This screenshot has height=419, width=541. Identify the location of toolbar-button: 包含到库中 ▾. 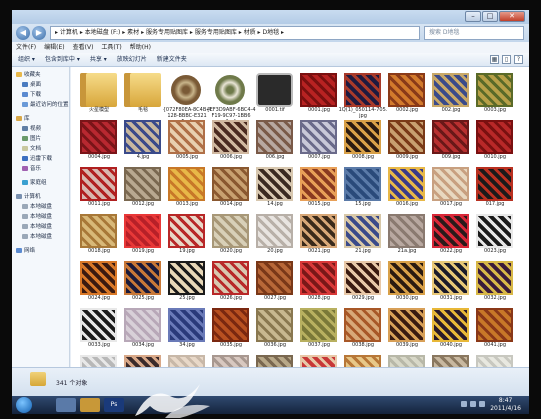
(62, 59).